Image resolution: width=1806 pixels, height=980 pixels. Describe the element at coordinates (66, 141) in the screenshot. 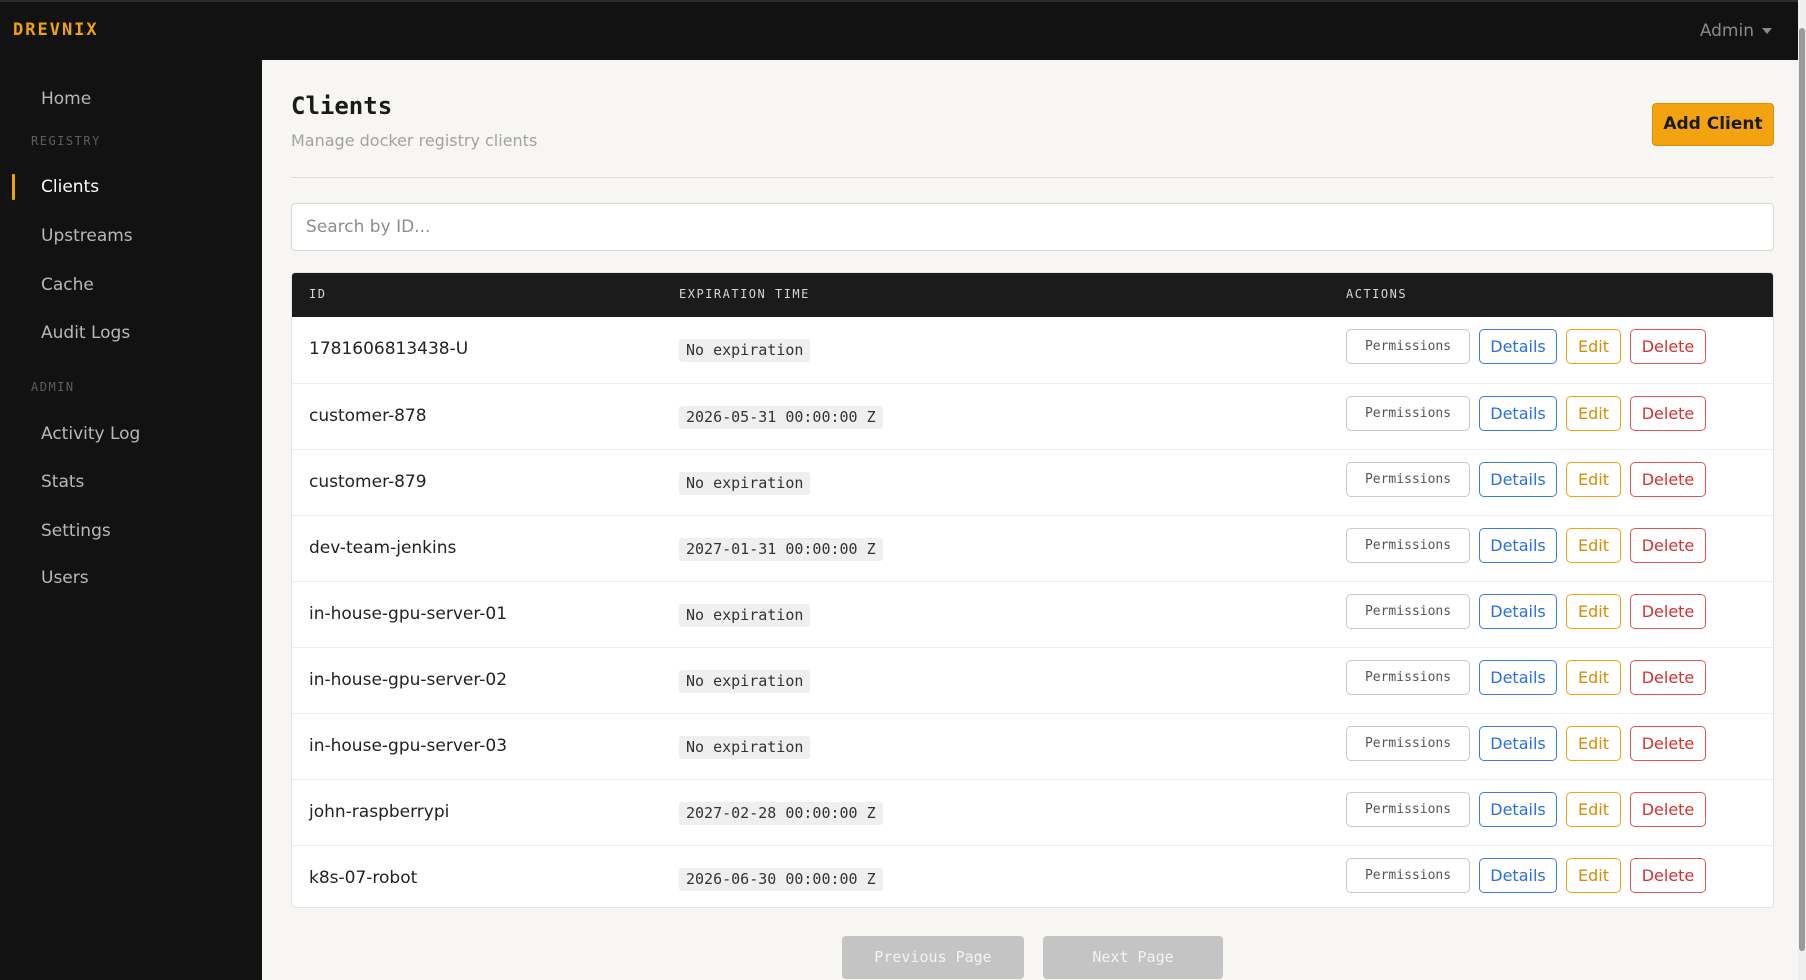

I see `sidebar-section-registry: REGISTRY` at that location.